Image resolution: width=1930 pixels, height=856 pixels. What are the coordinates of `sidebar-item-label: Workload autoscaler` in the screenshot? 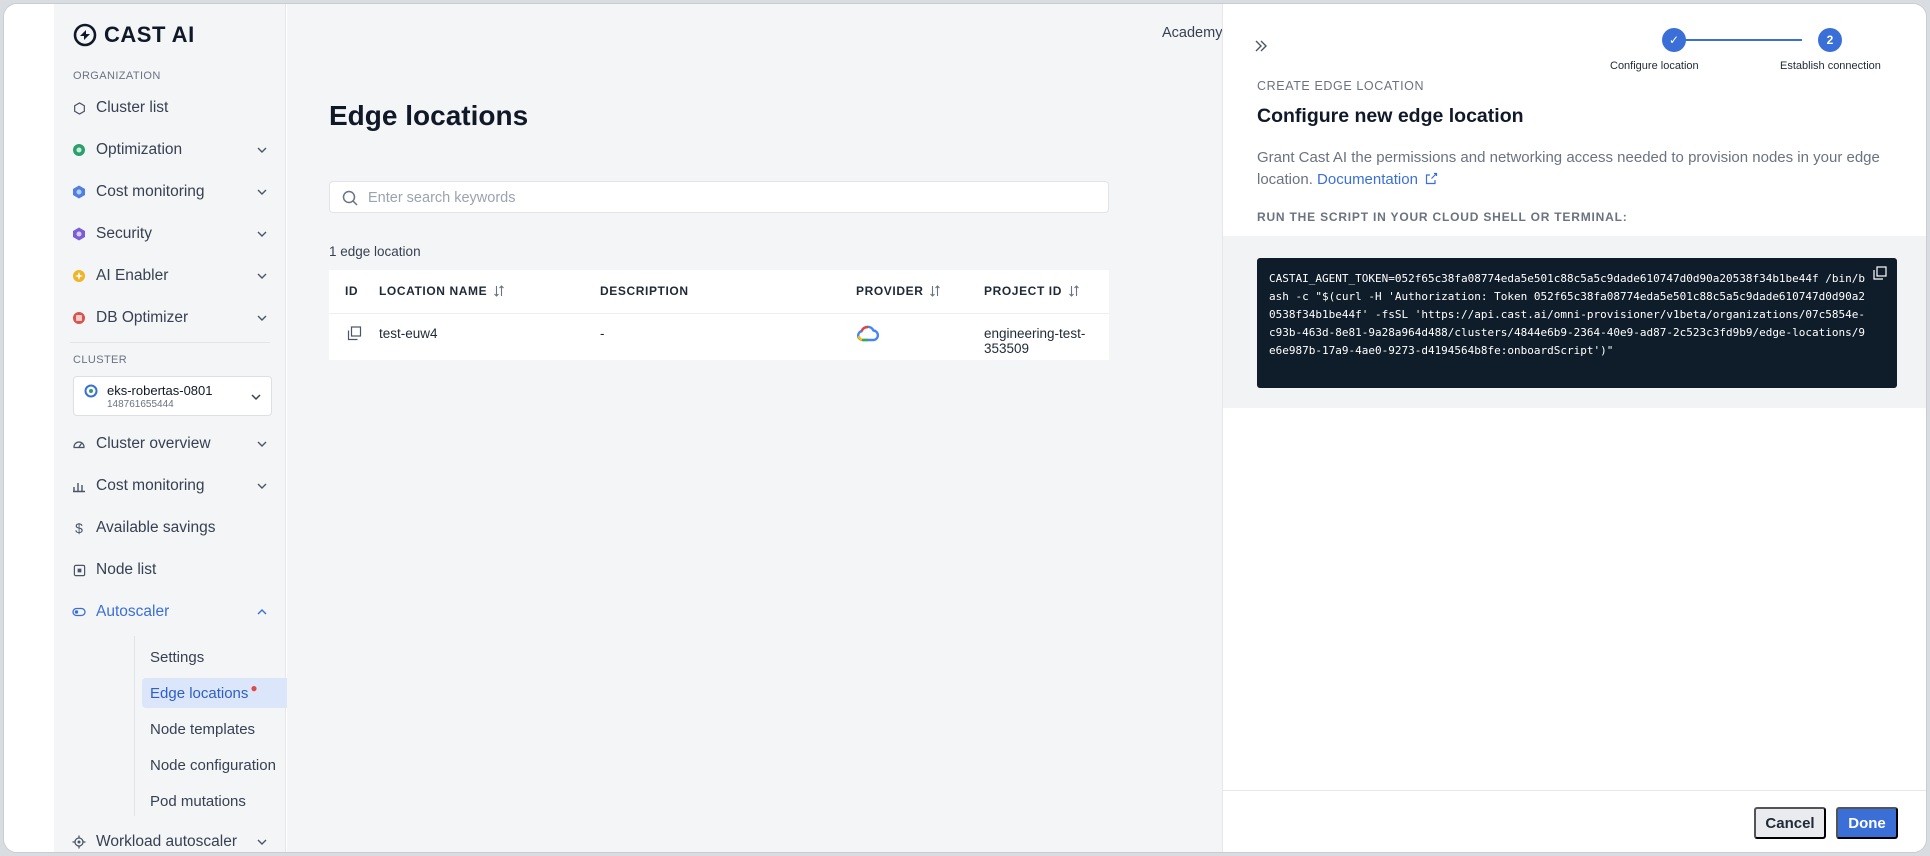 It's located at (167, 841).